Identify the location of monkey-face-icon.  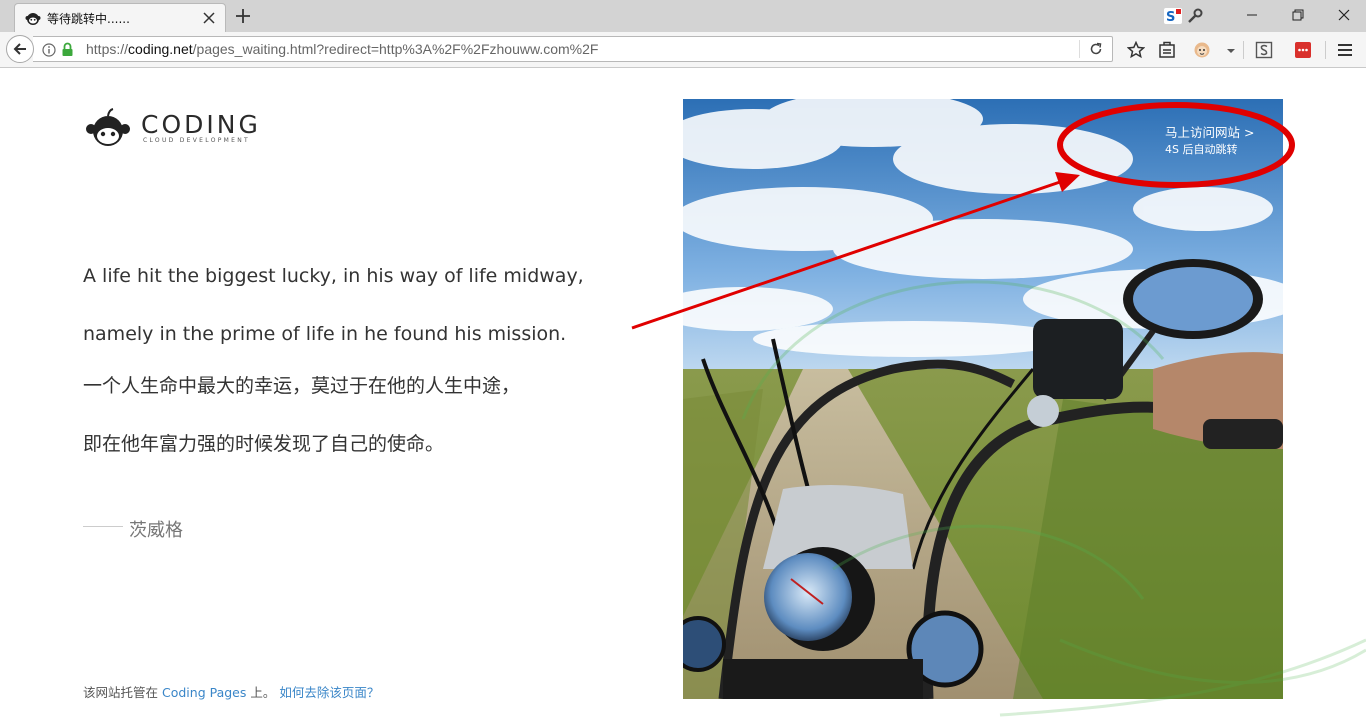
(1202, 50).